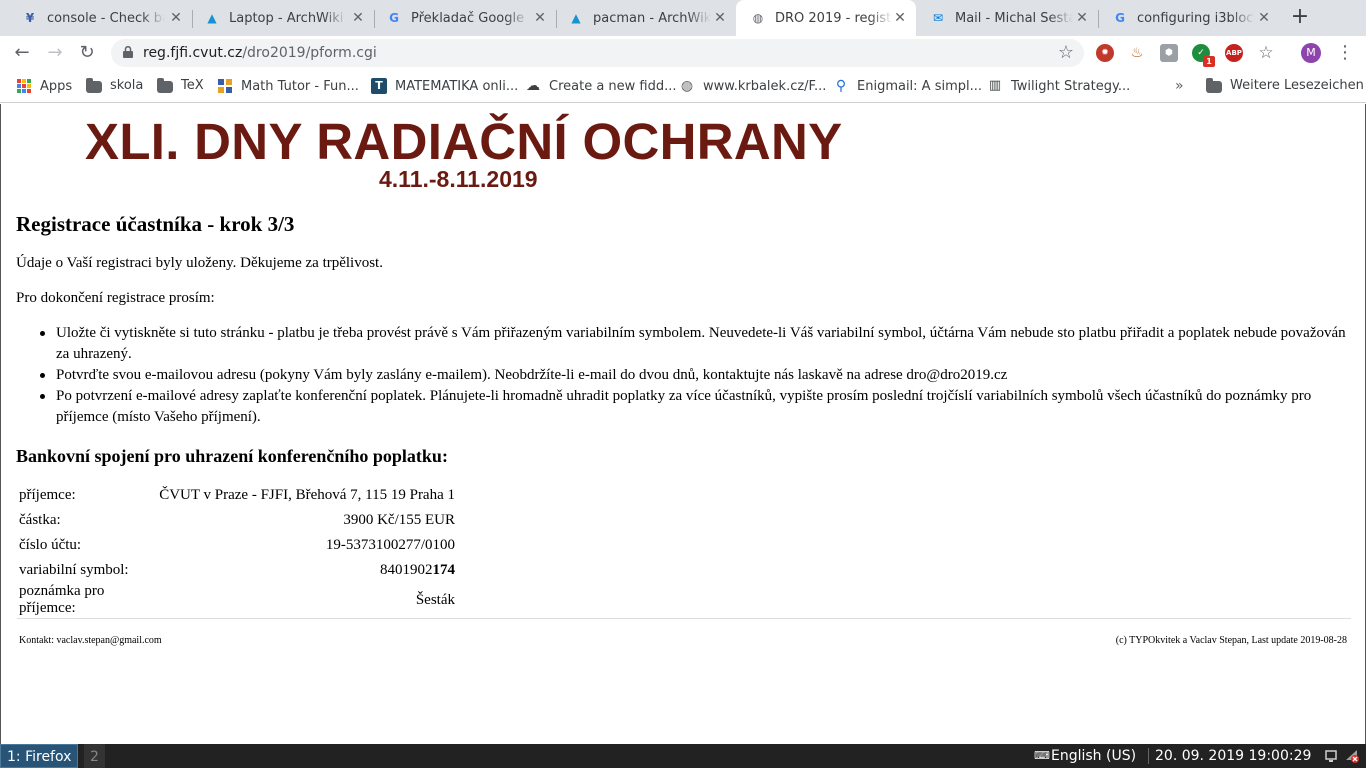 The image size is (1366, 768). What do you see at coordinates (1311, 53) in the screenshot?
I see `avatar: M` at bounding box center [1311, 53].